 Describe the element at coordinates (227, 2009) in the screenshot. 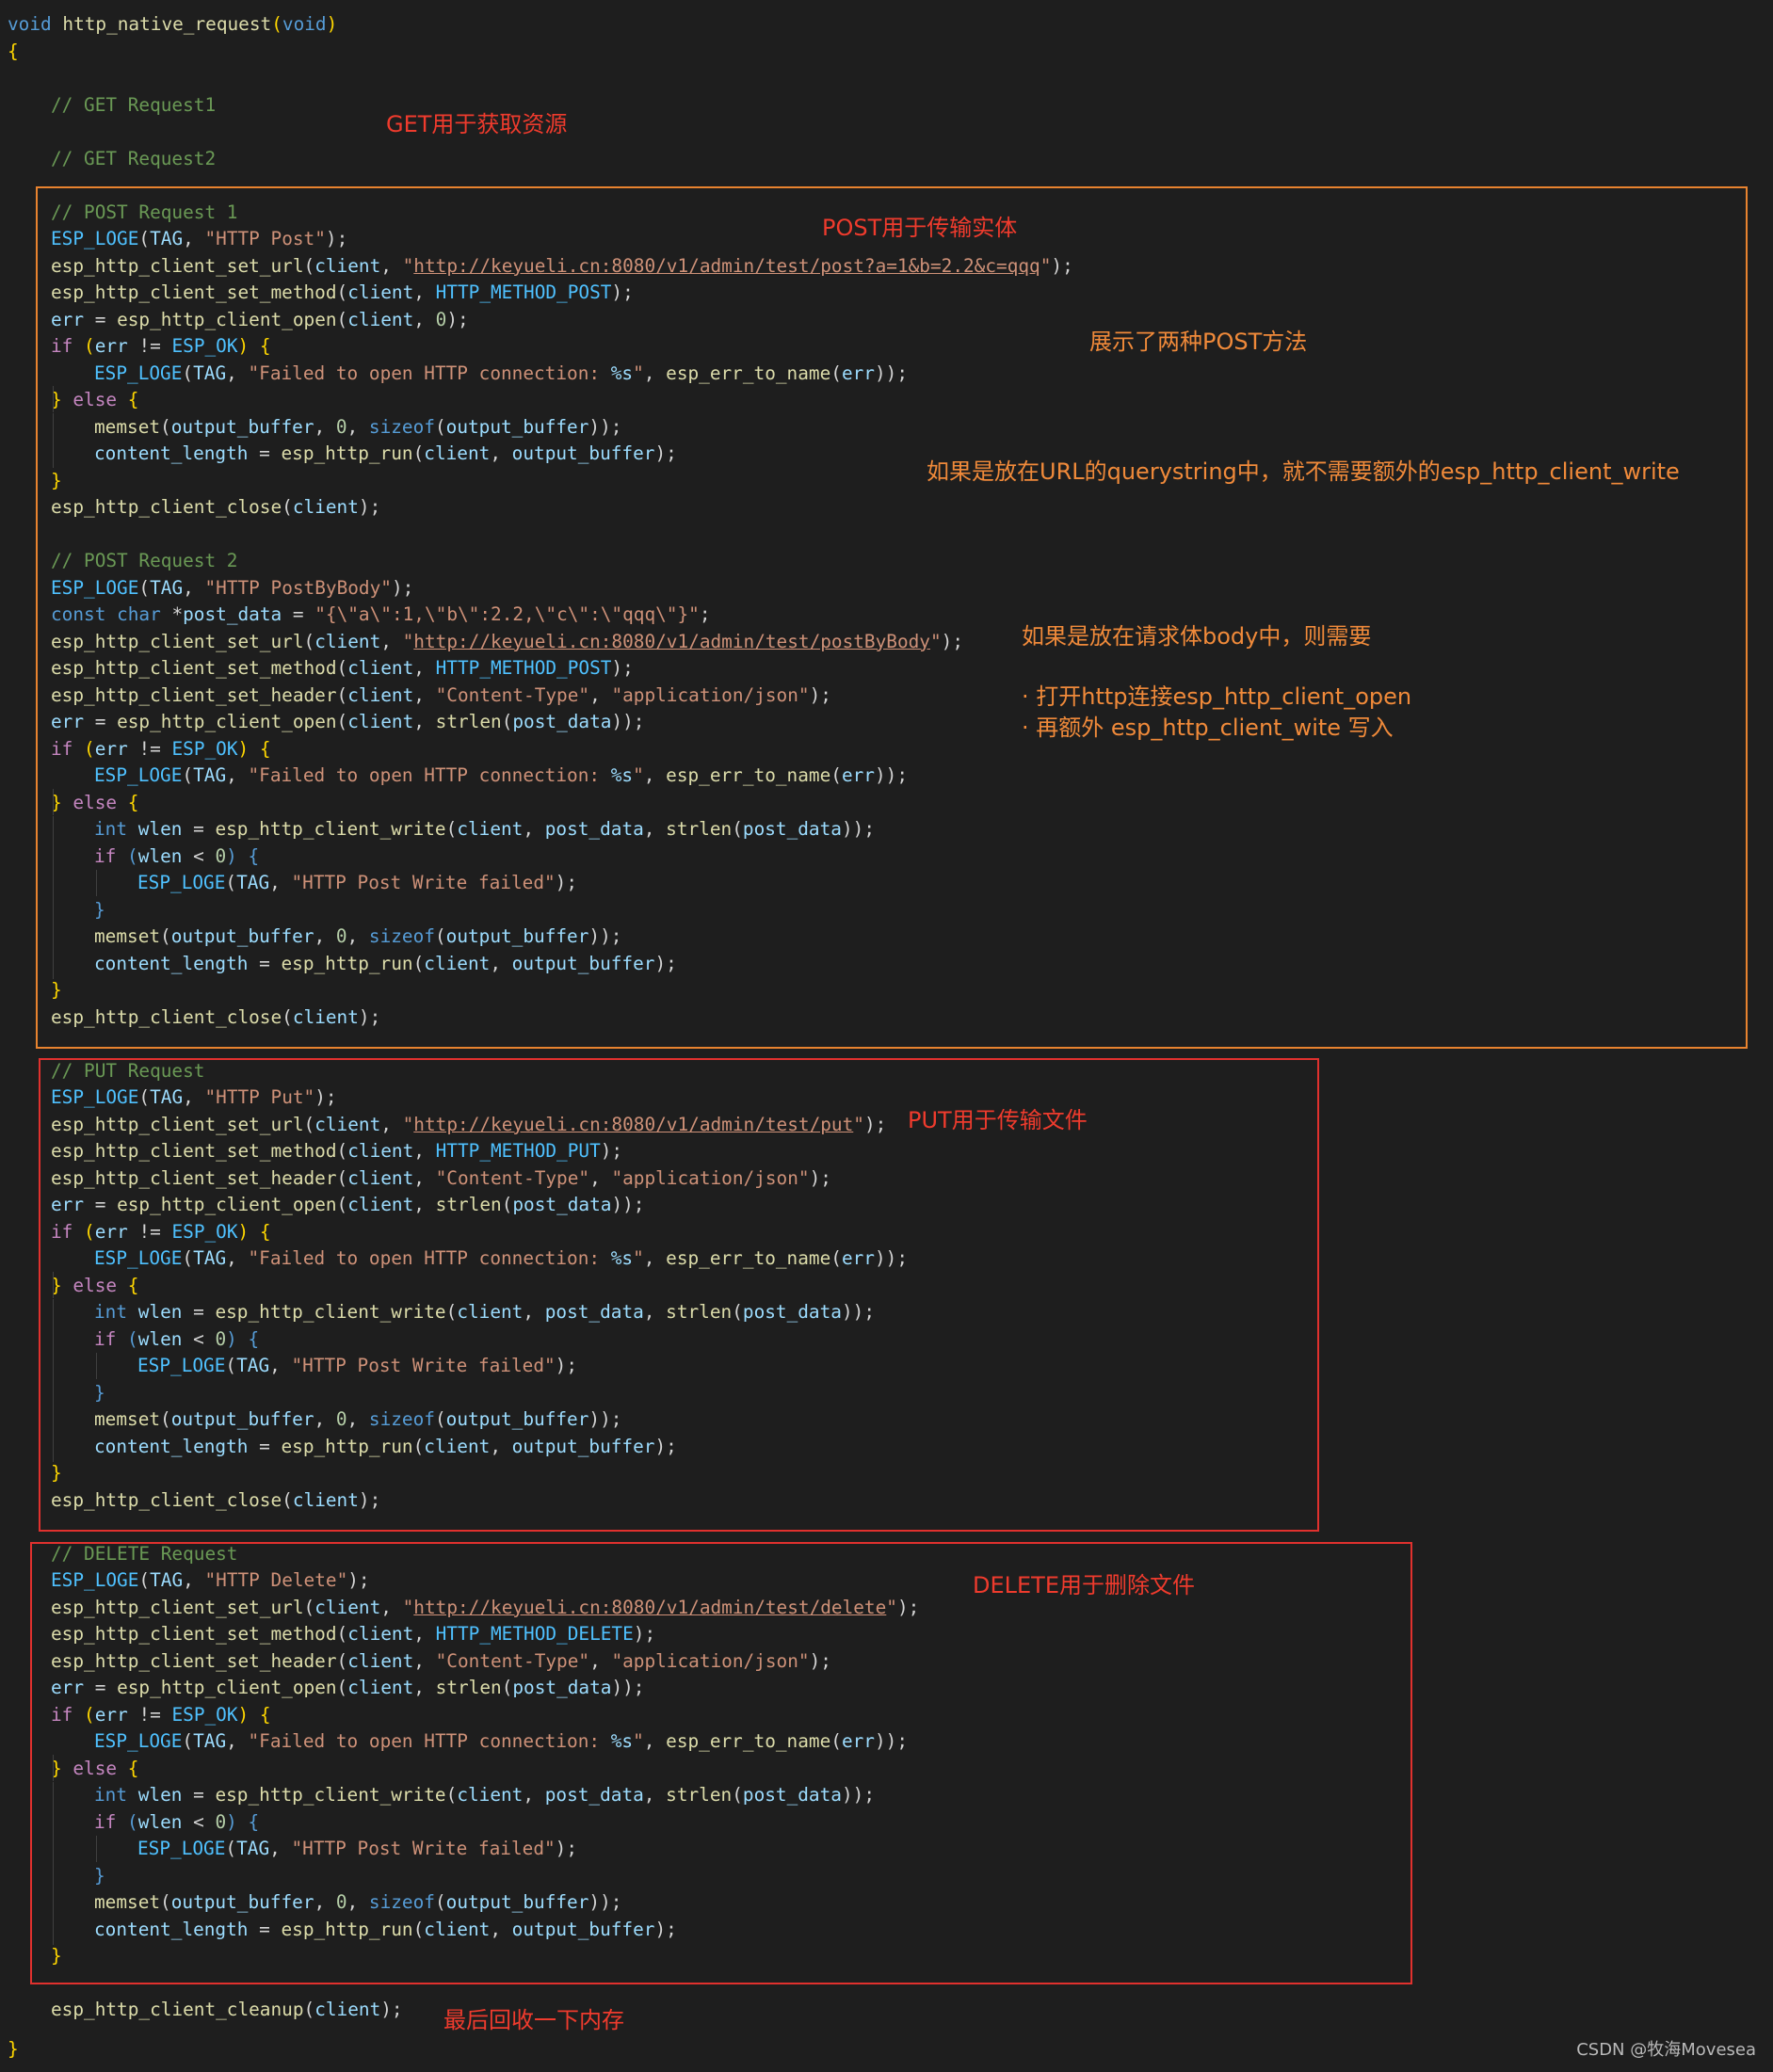

I see `cleanup-line: esp_http_client_cleanup(client);` at that location.